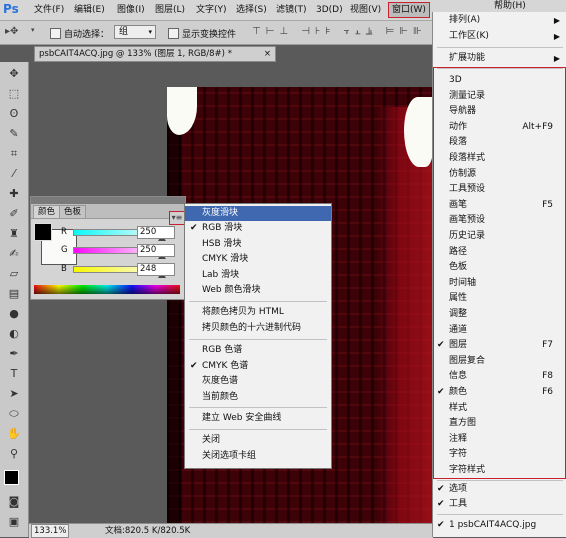 The height and width of the screenshot is (538, 566). Describe the element at coordinates (258, 275) in the screenshot. I see `menu-item-lab-slider: Lab 滑块` at that location.